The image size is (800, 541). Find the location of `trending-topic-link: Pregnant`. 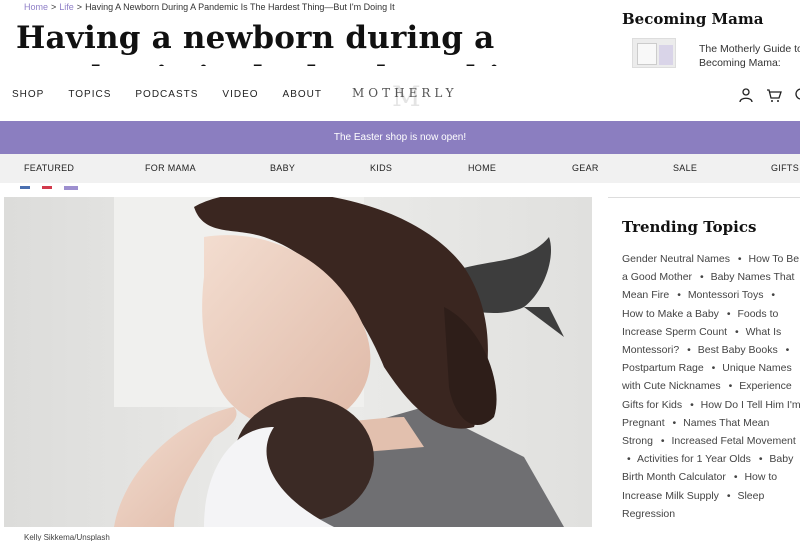

trending-topic-link: Pregnant is located at coordinates (643, 423).